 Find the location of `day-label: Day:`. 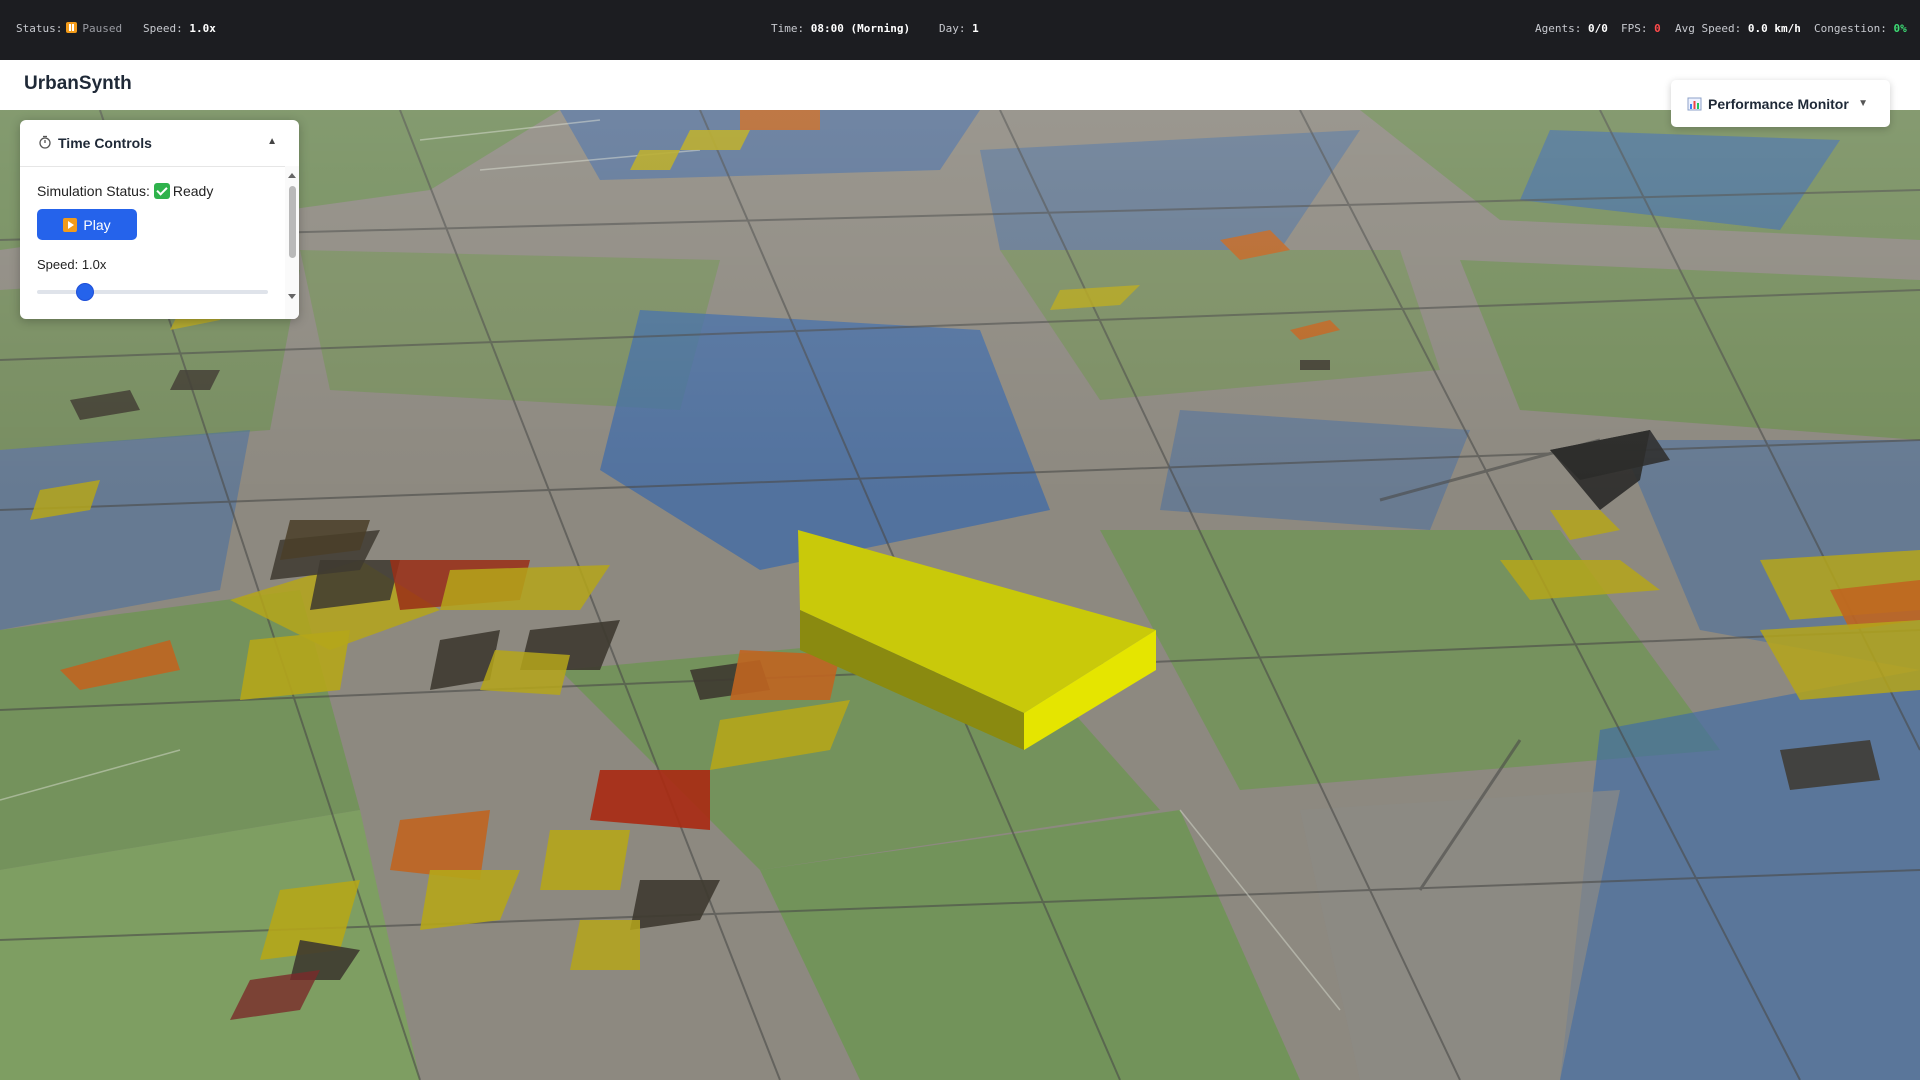

day-label: Day: is located at coordinates (952, 28).